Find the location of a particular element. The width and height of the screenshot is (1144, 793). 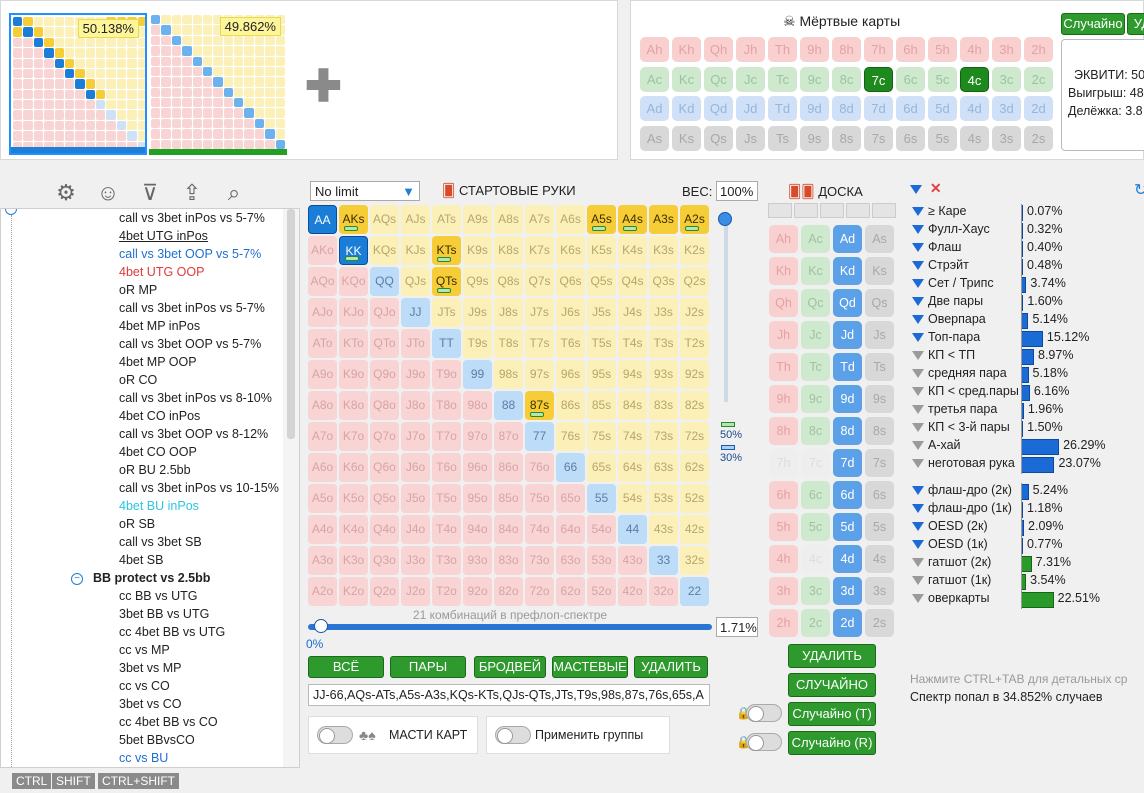

hand-cell-52s: 52s is located at coordinates (694, 498).